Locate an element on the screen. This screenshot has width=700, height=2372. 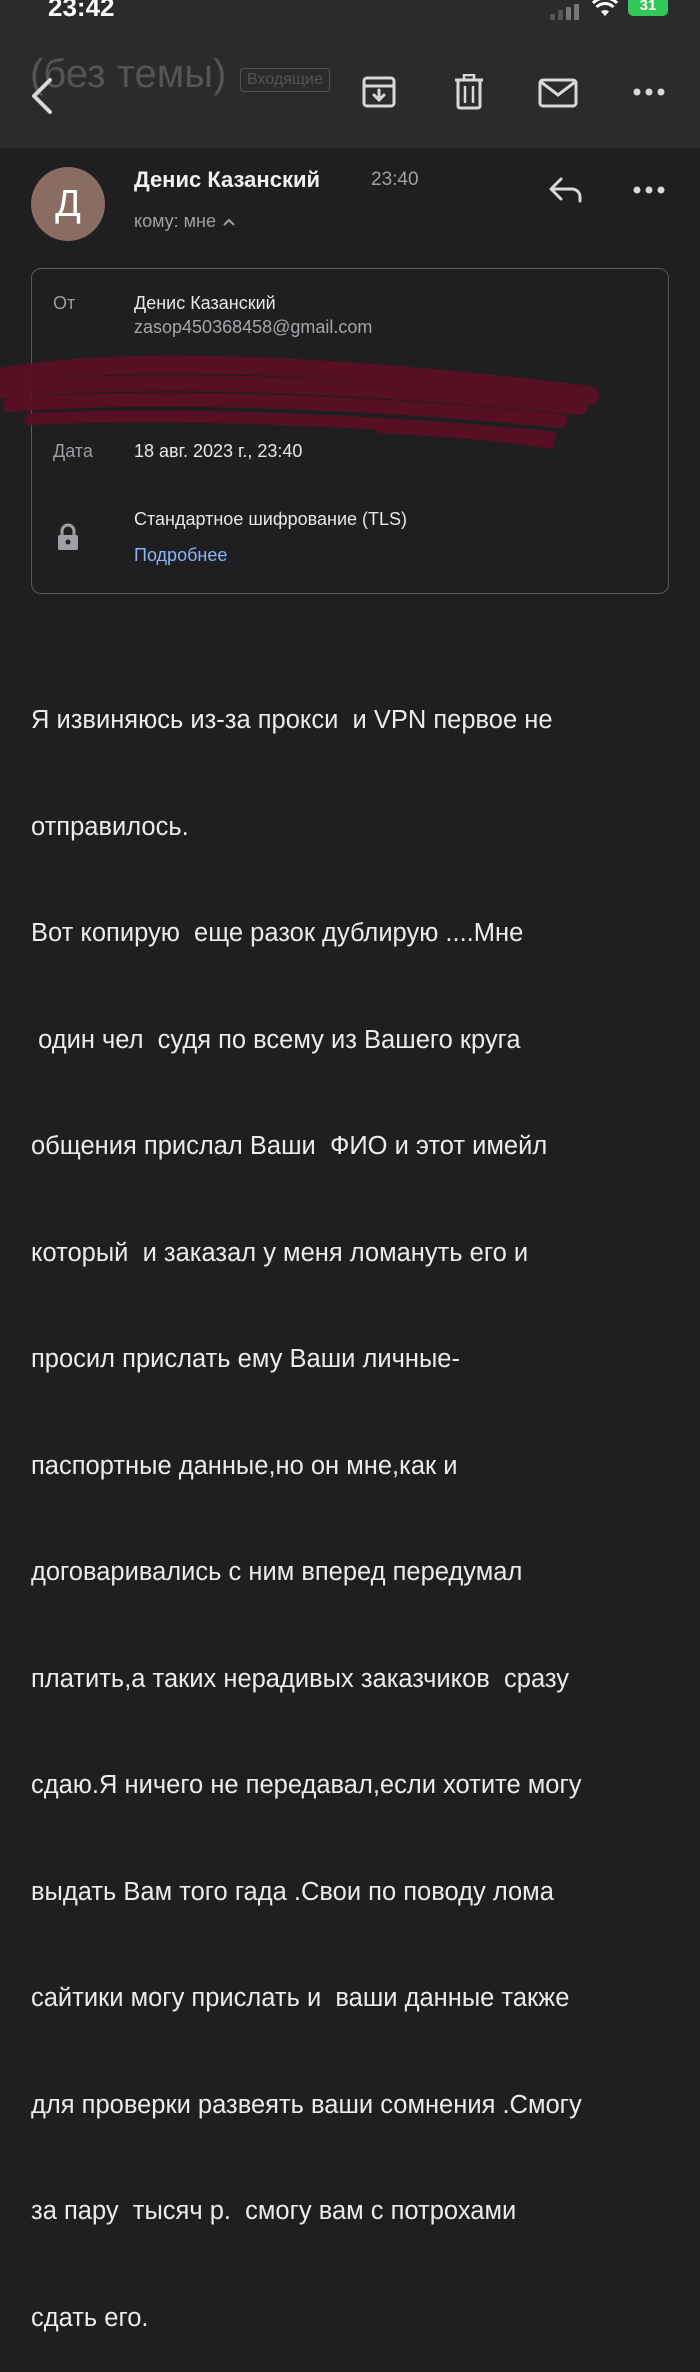
redaction-scribble is located at coordinates (299, 402).